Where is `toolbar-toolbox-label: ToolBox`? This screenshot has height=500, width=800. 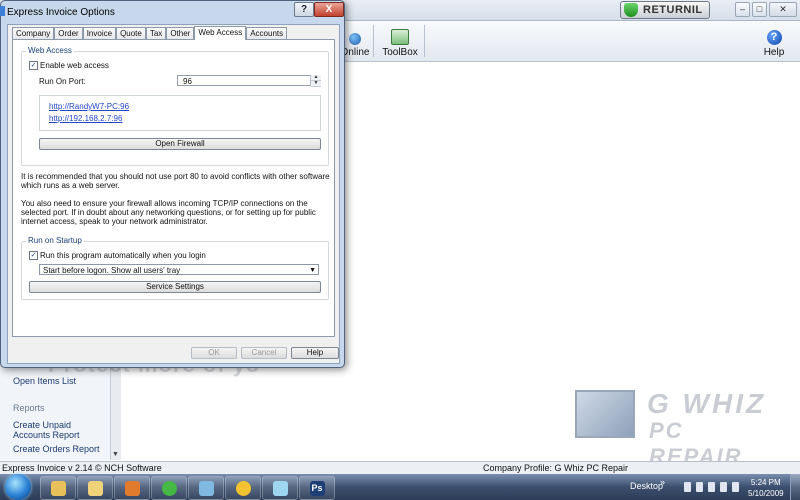
toolbar-toolbox-label: ToolBox is located at coordinates (400, 52).